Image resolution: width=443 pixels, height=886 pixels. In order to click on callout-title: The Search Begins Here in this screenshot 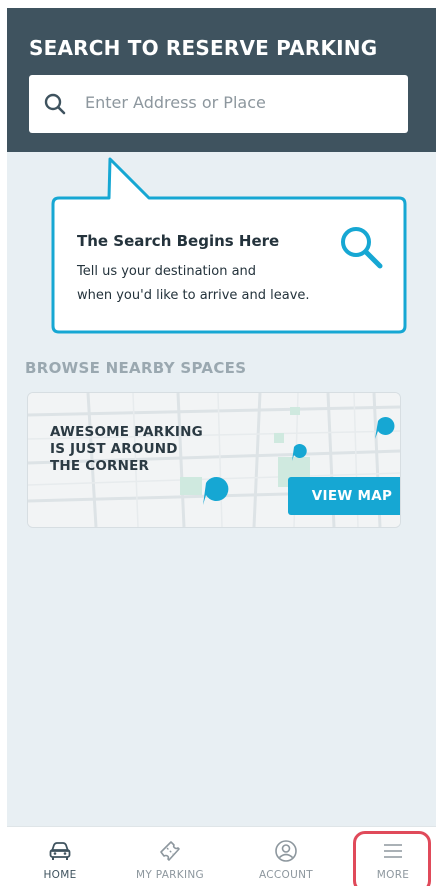, I will do `click(178, 241)`.